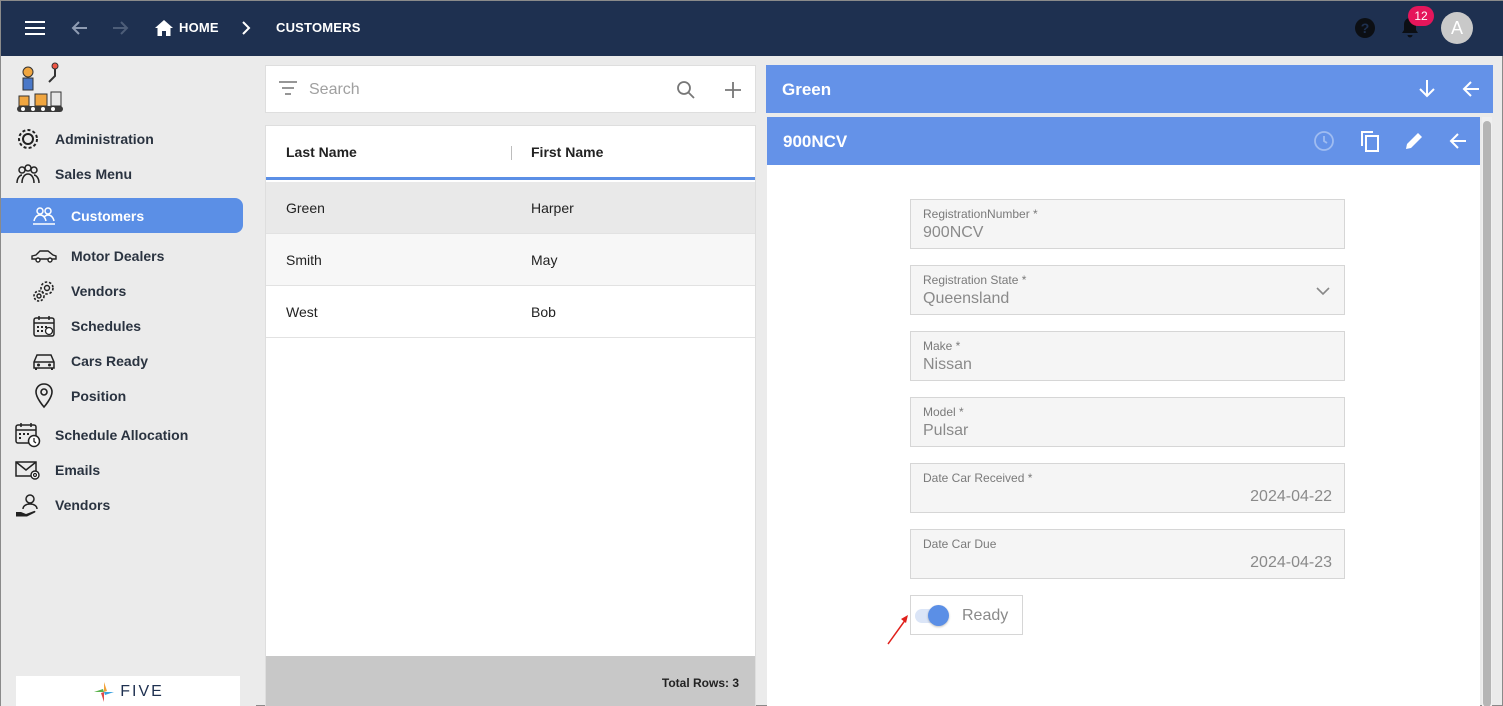 The height and width of the screenshot is (706, 1503). Describe the element at coordinates (304, 260) in the screenshot. I see `cell-last-name: Smith` at that location.